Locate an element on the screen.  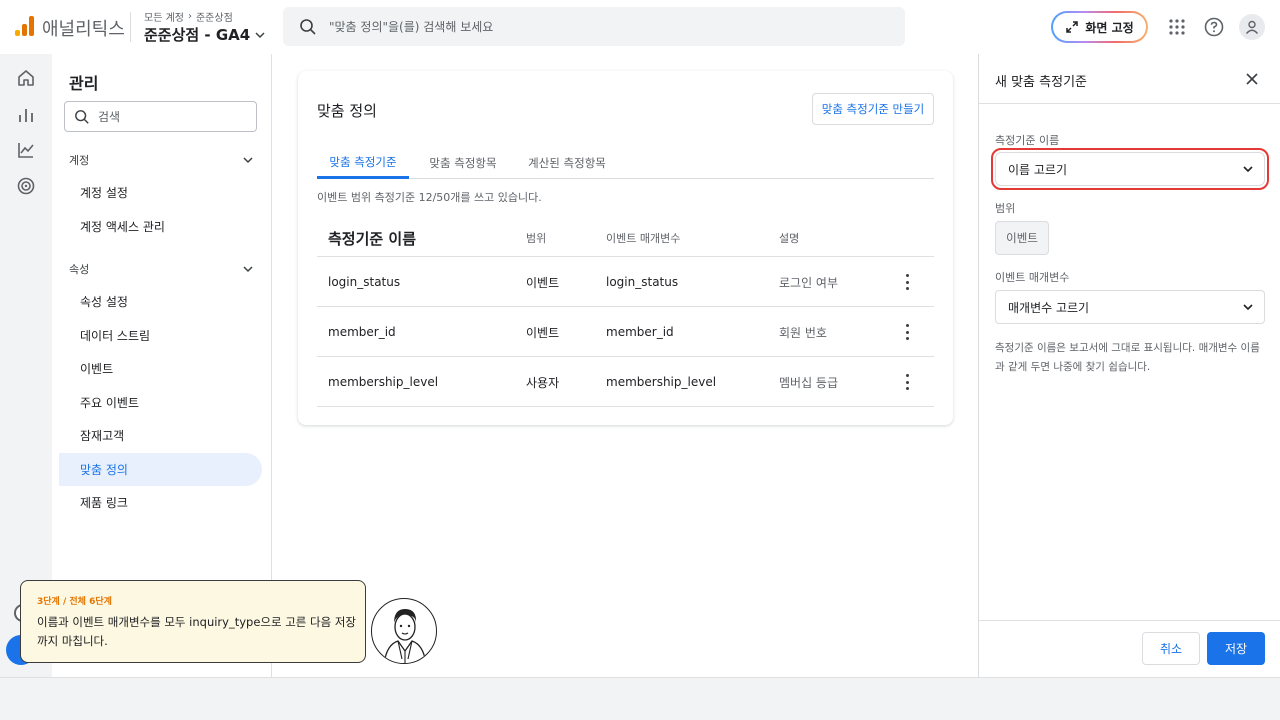
create-custom-dimension-button: 맞춤 측정기준 만들기 is located at coordinates (873, 109).